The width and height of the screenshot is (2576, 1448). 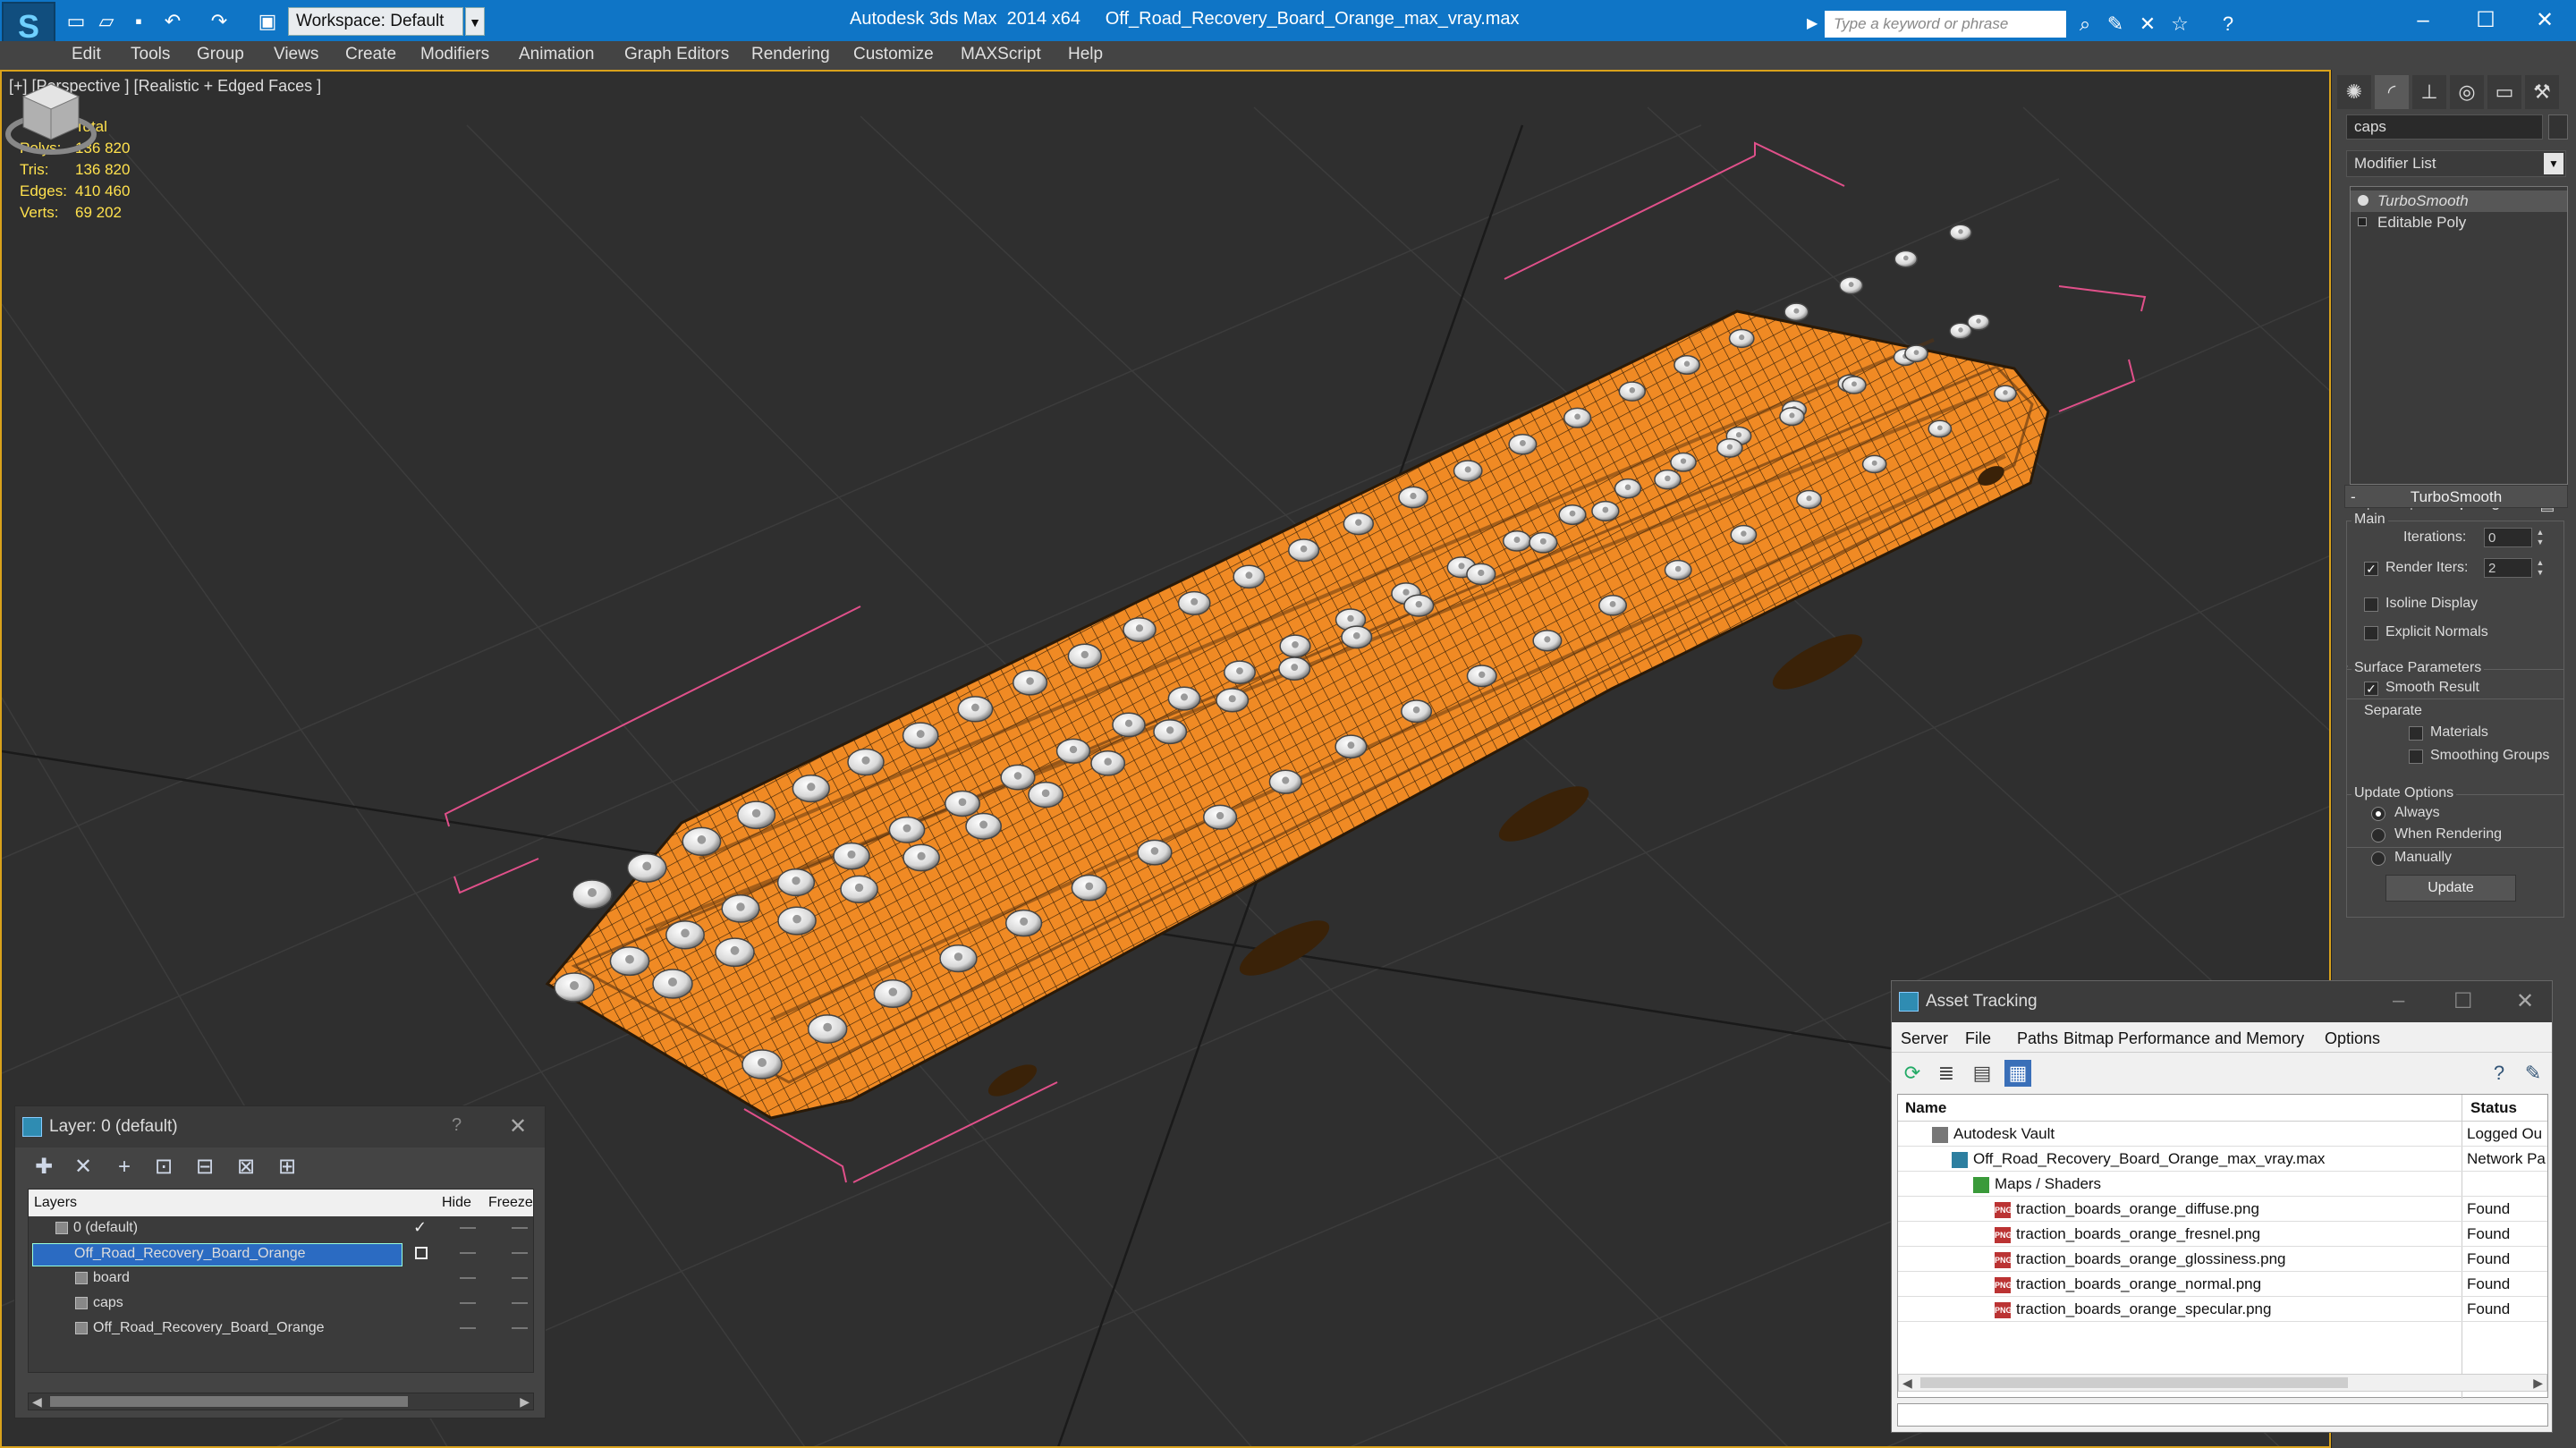 What do you see at coordinates (138, 21) in the screenshot?
I see `save-icon: ▪` at bounding box center [138, 21].